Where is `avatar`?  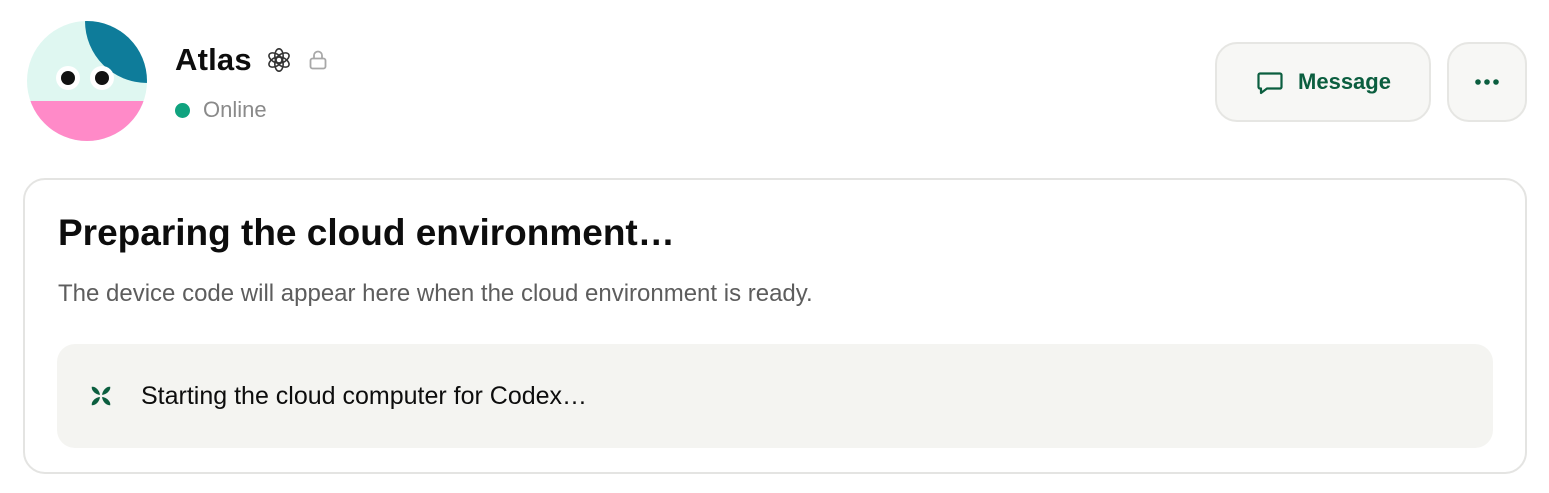 avatar is located at coordinates (87, 81).